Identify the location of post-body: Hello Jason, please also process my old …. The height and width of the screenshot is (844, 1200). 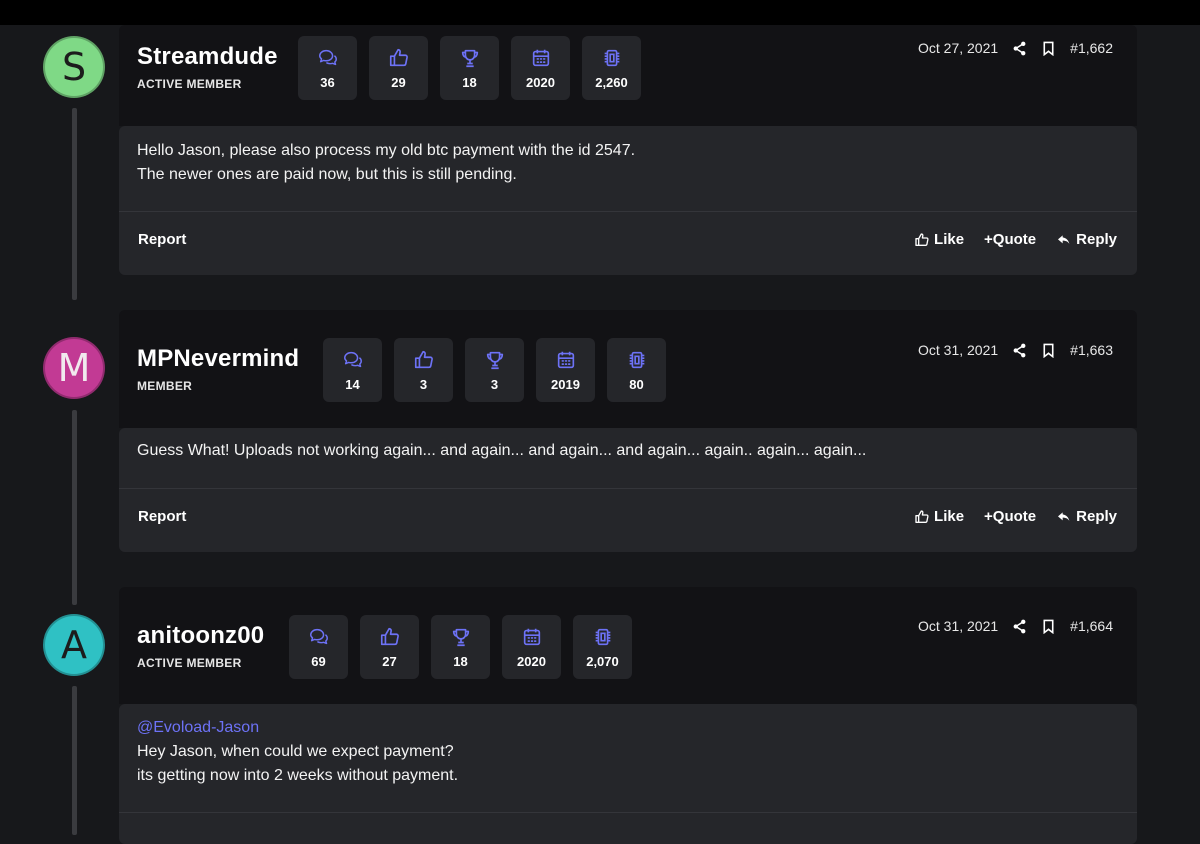
(628, 200).